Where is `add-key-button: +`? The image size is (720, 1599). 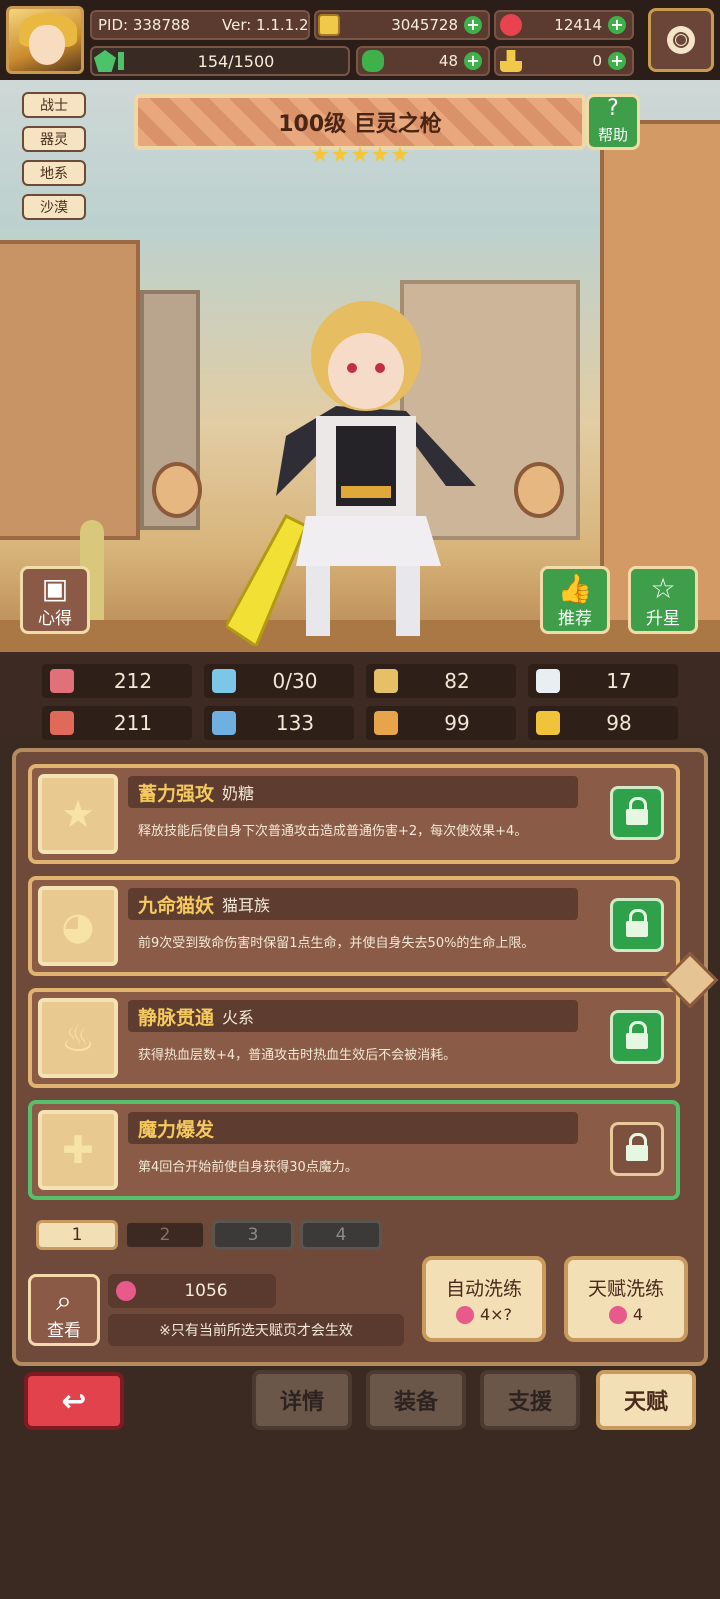
add-key-button: + is located at coordinates (617, 61).